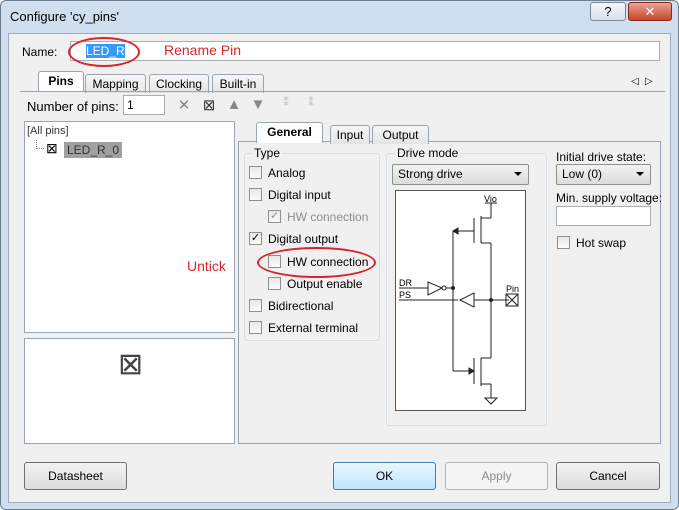 The image size is (679, 510). Describe the element at coordinates (65, 16) in the screenshot. I see `window-title: Configure 'cy_pins'` at that location.